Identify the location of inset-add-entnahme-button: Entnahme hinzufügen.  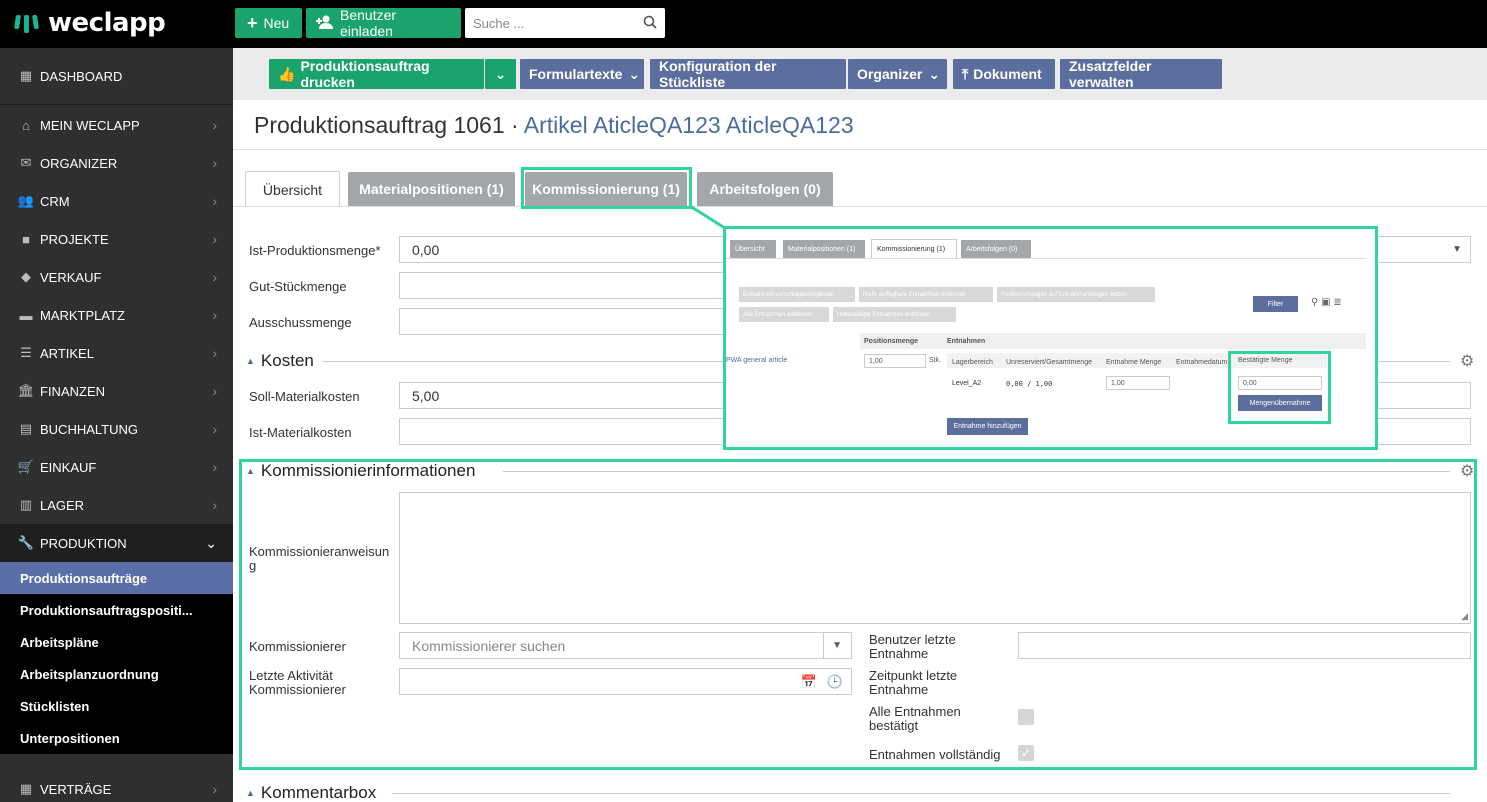
(987, 426).